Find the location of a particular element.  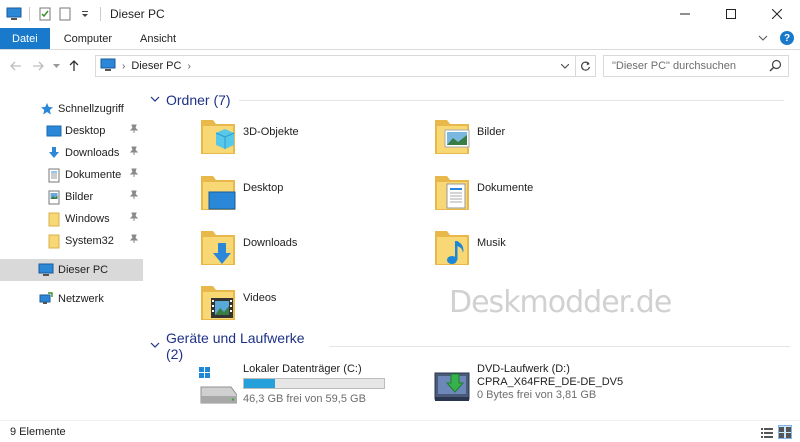

back-button is located at coordinates (16, 66).